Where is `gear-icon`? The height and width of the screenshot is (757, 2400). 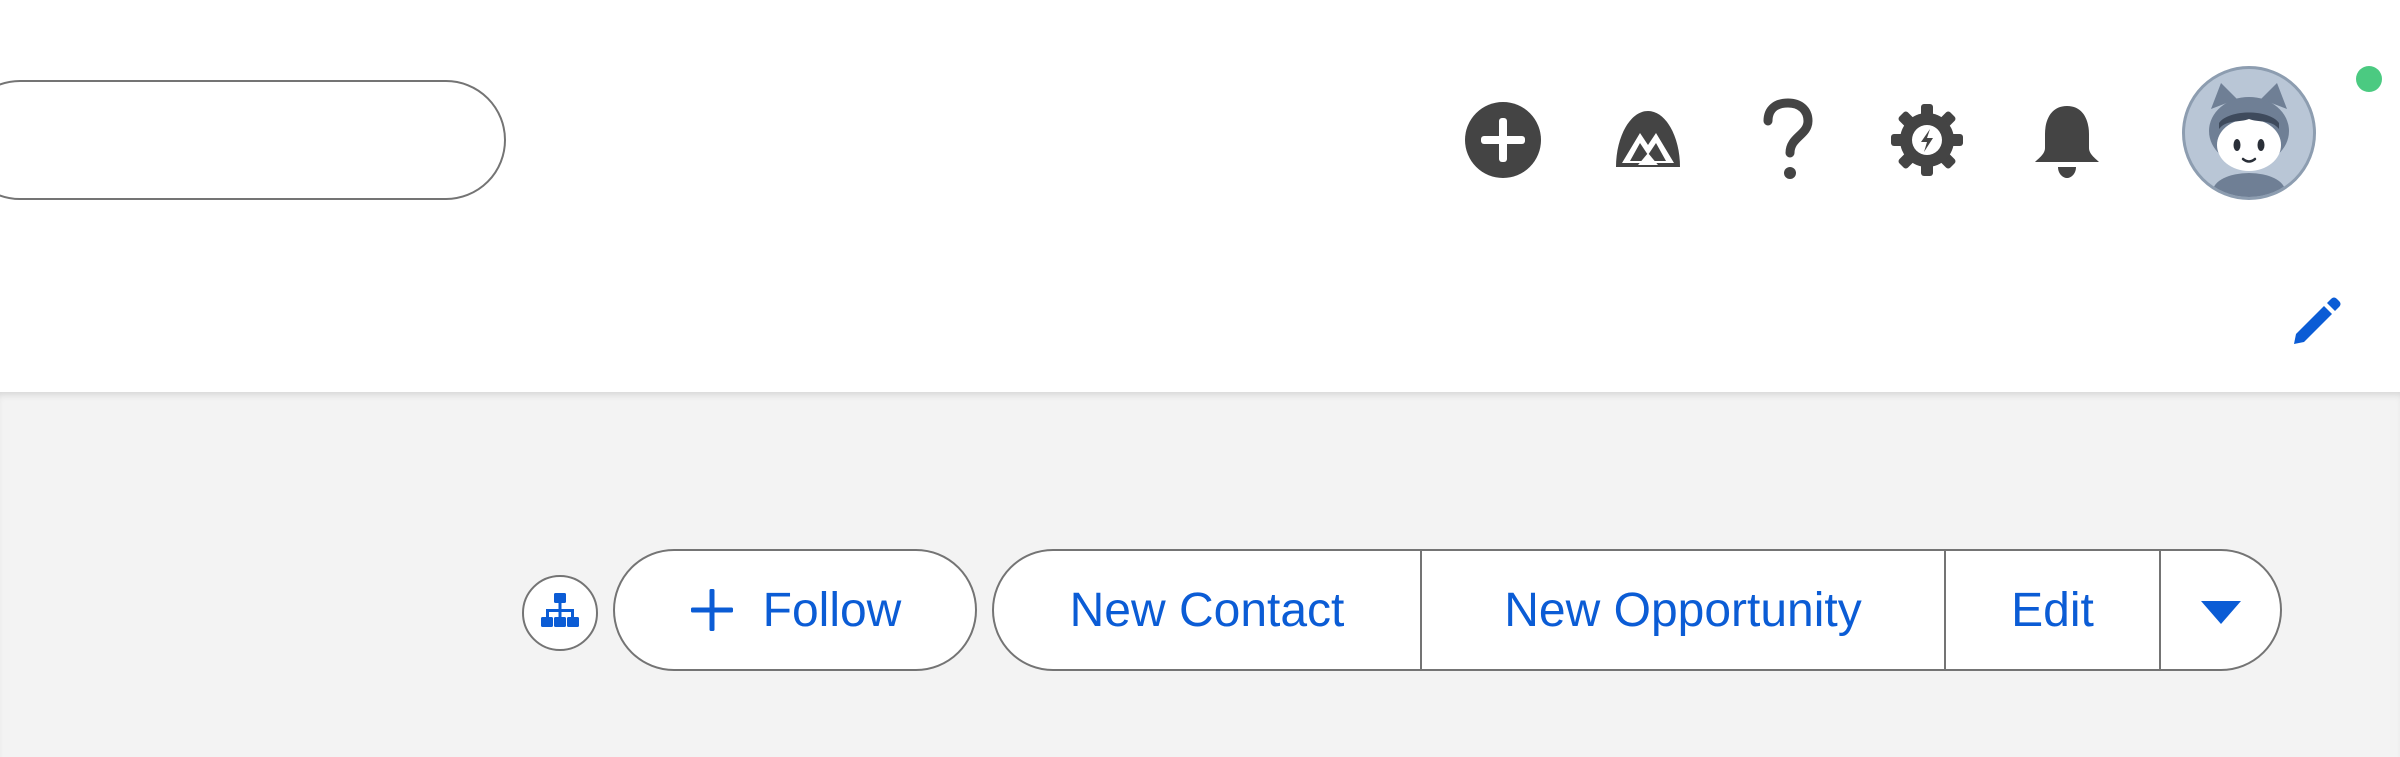
gear-icon is located at coordinates (1927, 140).